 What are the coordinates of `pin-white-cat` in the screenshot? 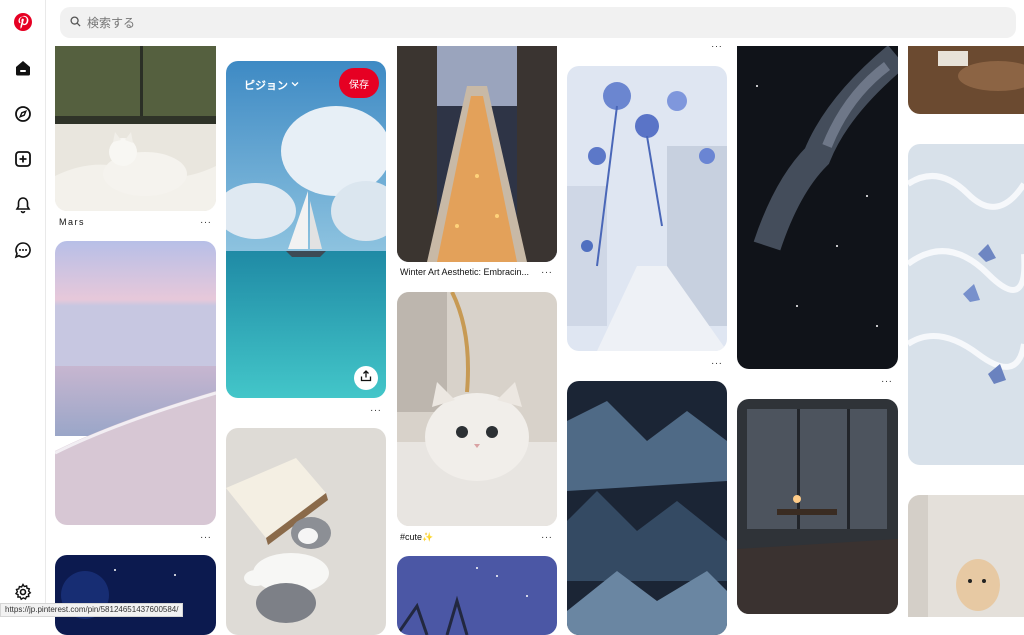 It's located at (477, 409).